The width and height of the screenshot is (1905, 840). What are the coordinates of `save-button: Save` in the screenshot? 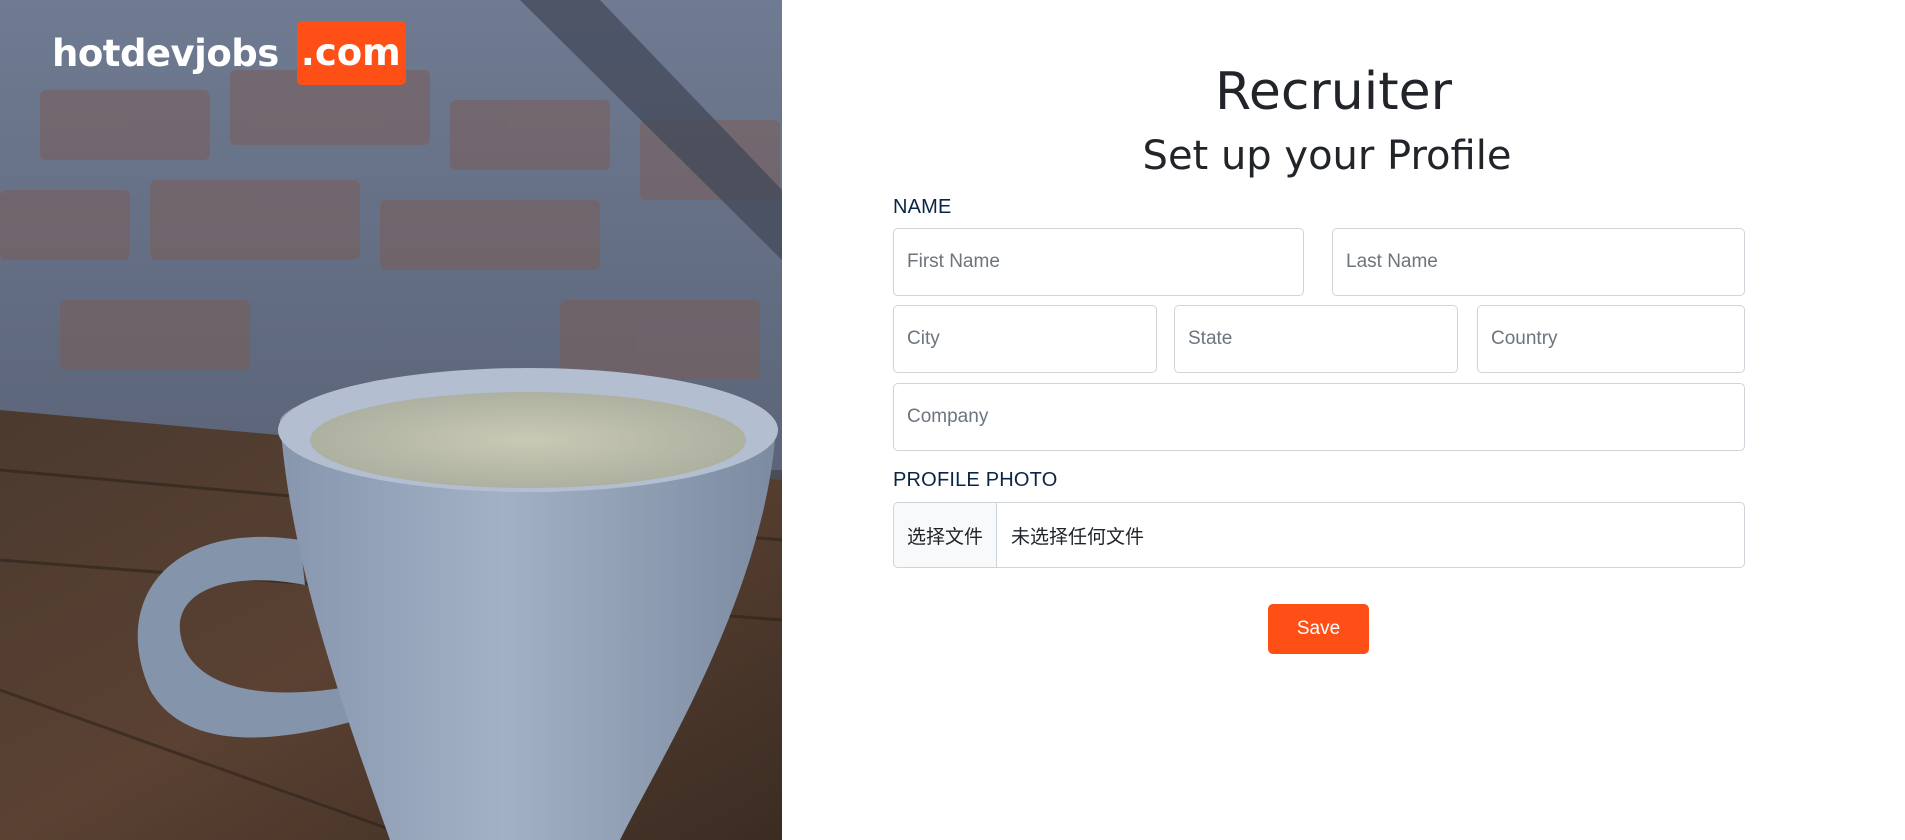 It's located at (1318, 629).